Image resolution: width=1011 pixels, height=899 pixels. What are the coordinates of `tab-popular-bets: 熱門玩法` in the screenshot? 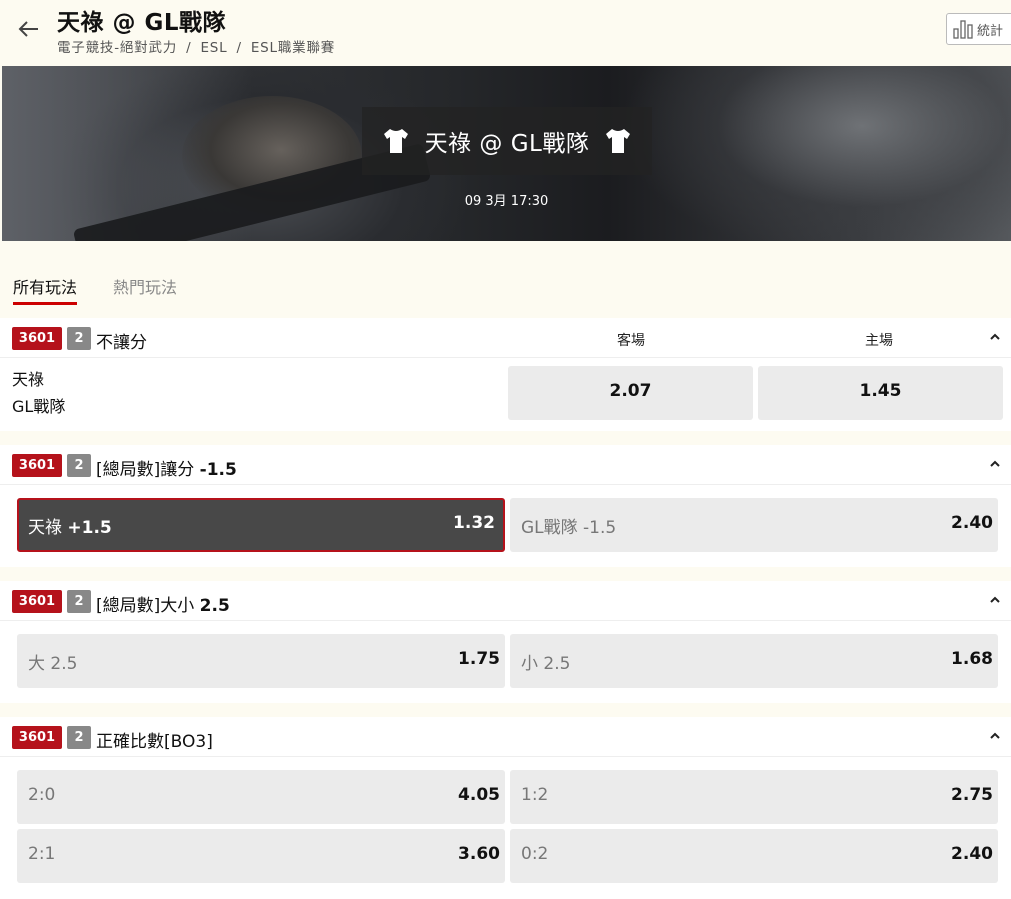 It's located at (145, 286).